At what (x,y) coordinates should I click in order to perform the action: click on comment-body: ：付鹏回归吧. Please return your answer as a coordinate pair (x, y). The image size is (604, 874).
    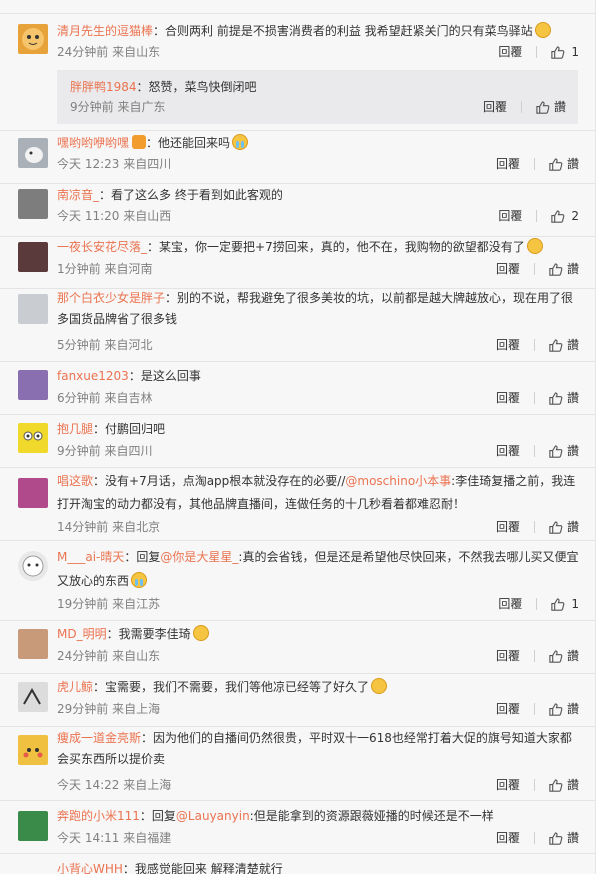
    Looking at the image, I should click on (129, 429).